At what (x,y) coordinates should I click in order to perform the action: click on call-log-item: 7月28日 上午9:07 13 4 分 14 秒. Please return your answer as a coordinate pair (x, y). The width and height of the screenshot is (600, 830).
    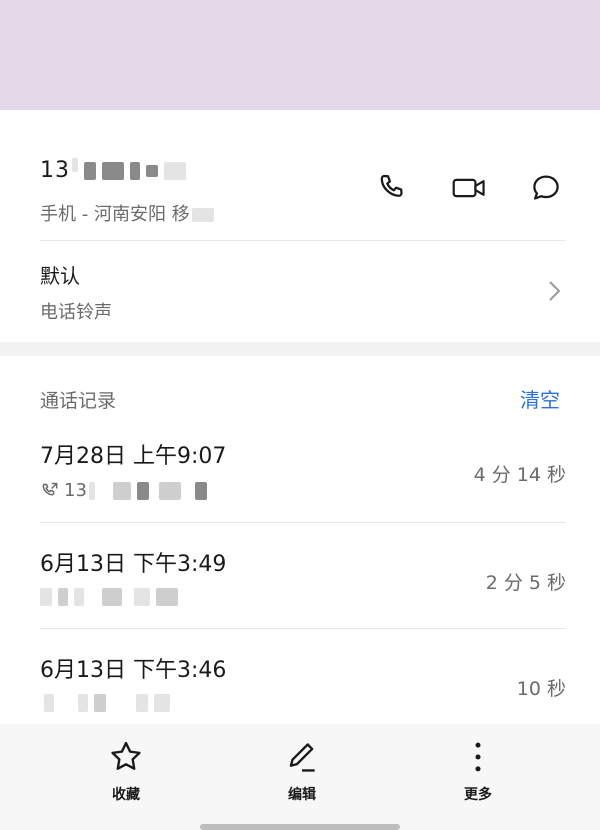
    Looking at the image, I should click on (300, 484).